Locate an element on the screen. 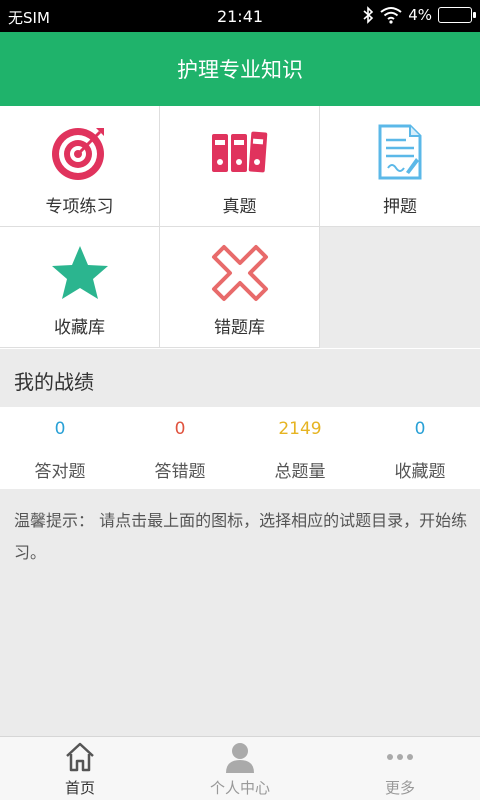  stat-label: 收藏题 is located at coordinates (420, 472).